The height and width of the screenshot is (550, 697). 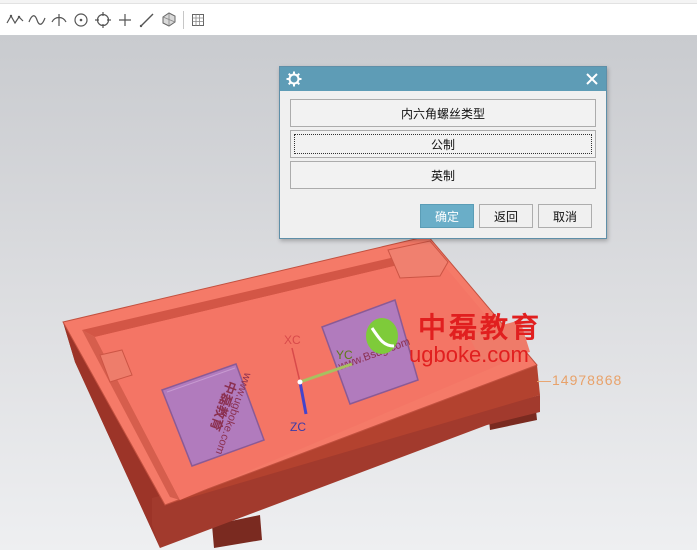 I want to click on hex-screw-type-button: 内六角螺丝类型, so click(x=443, y=113).